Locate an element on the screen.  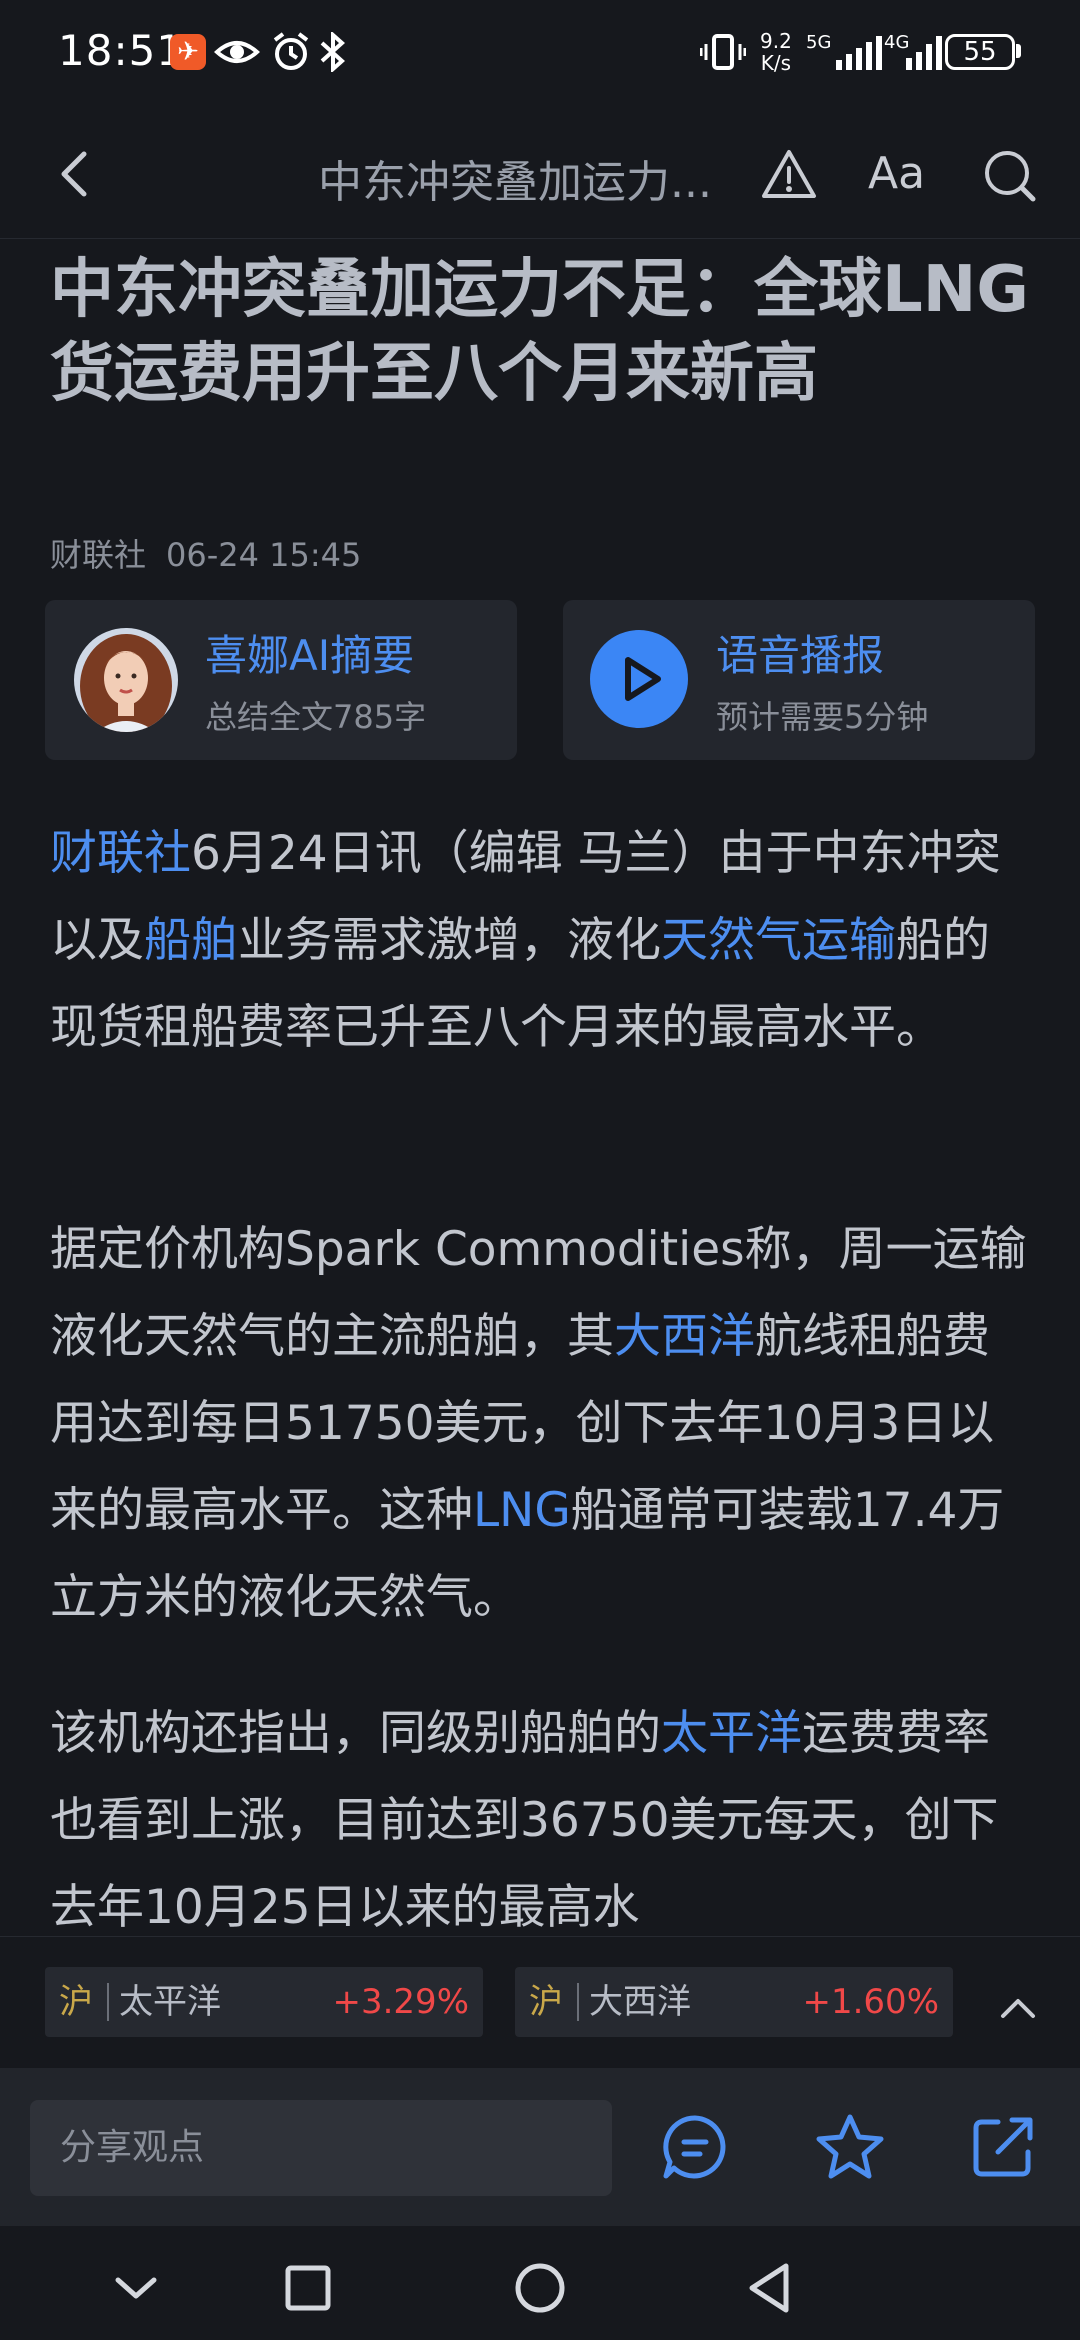
stock-change: +1.60% is located at coordinates (871, 2002).